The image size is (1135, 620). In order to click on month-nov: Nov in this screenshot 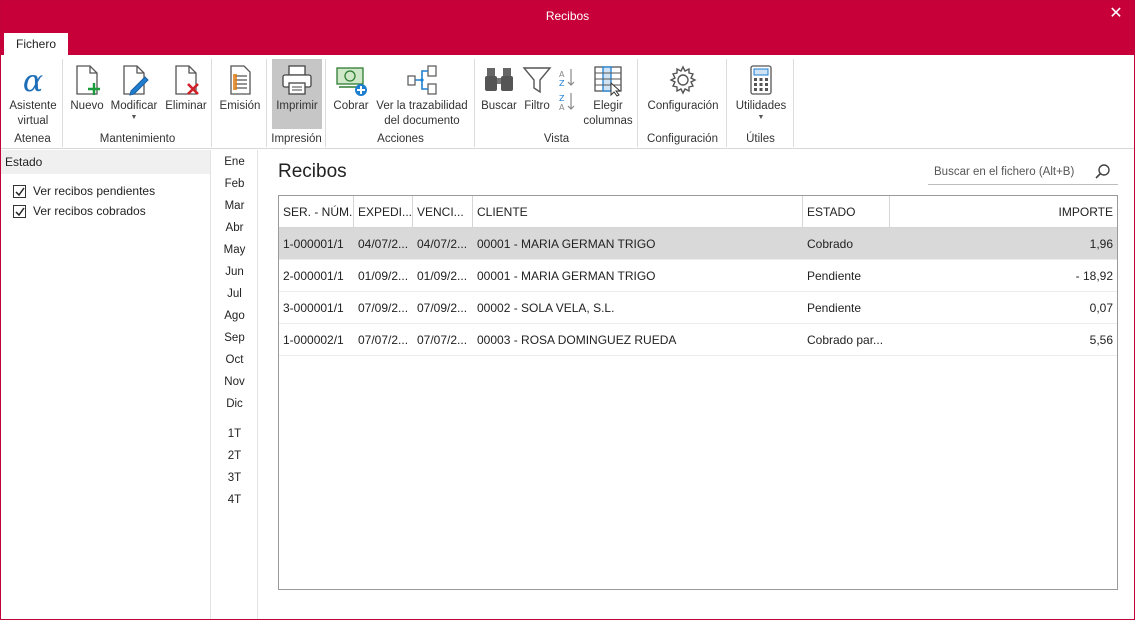, I will do `click(234, 382)`.